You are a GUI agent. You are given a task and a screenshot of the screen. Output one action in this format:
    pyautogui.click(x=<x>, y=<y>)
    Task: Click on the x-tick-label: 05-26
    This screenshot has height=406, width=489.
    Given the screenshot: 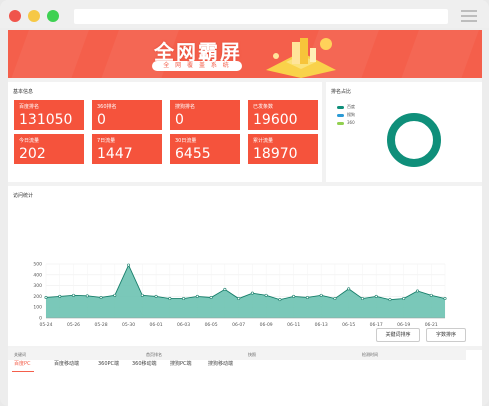 What is the action you would take?
    pyautogui.click(x=73, y=325)
    